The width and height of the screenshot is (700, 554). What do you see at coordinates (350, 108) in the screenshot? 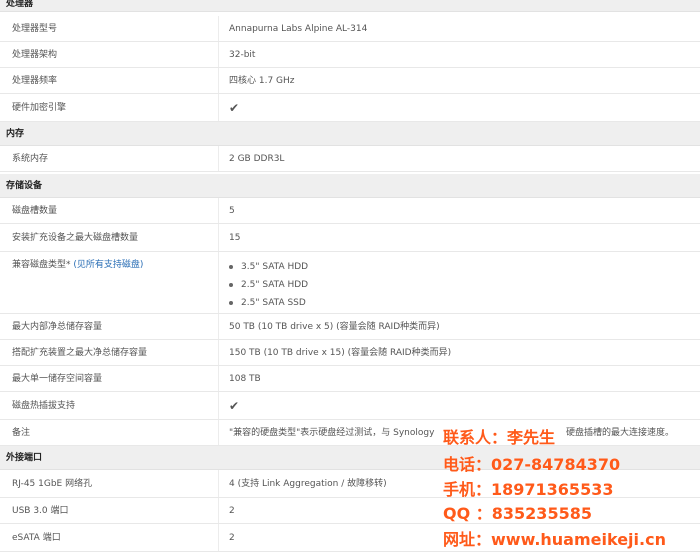
I see `row-hw-encrypt: 硬件加密引擎 ✔` at bounding box center [350, 108].